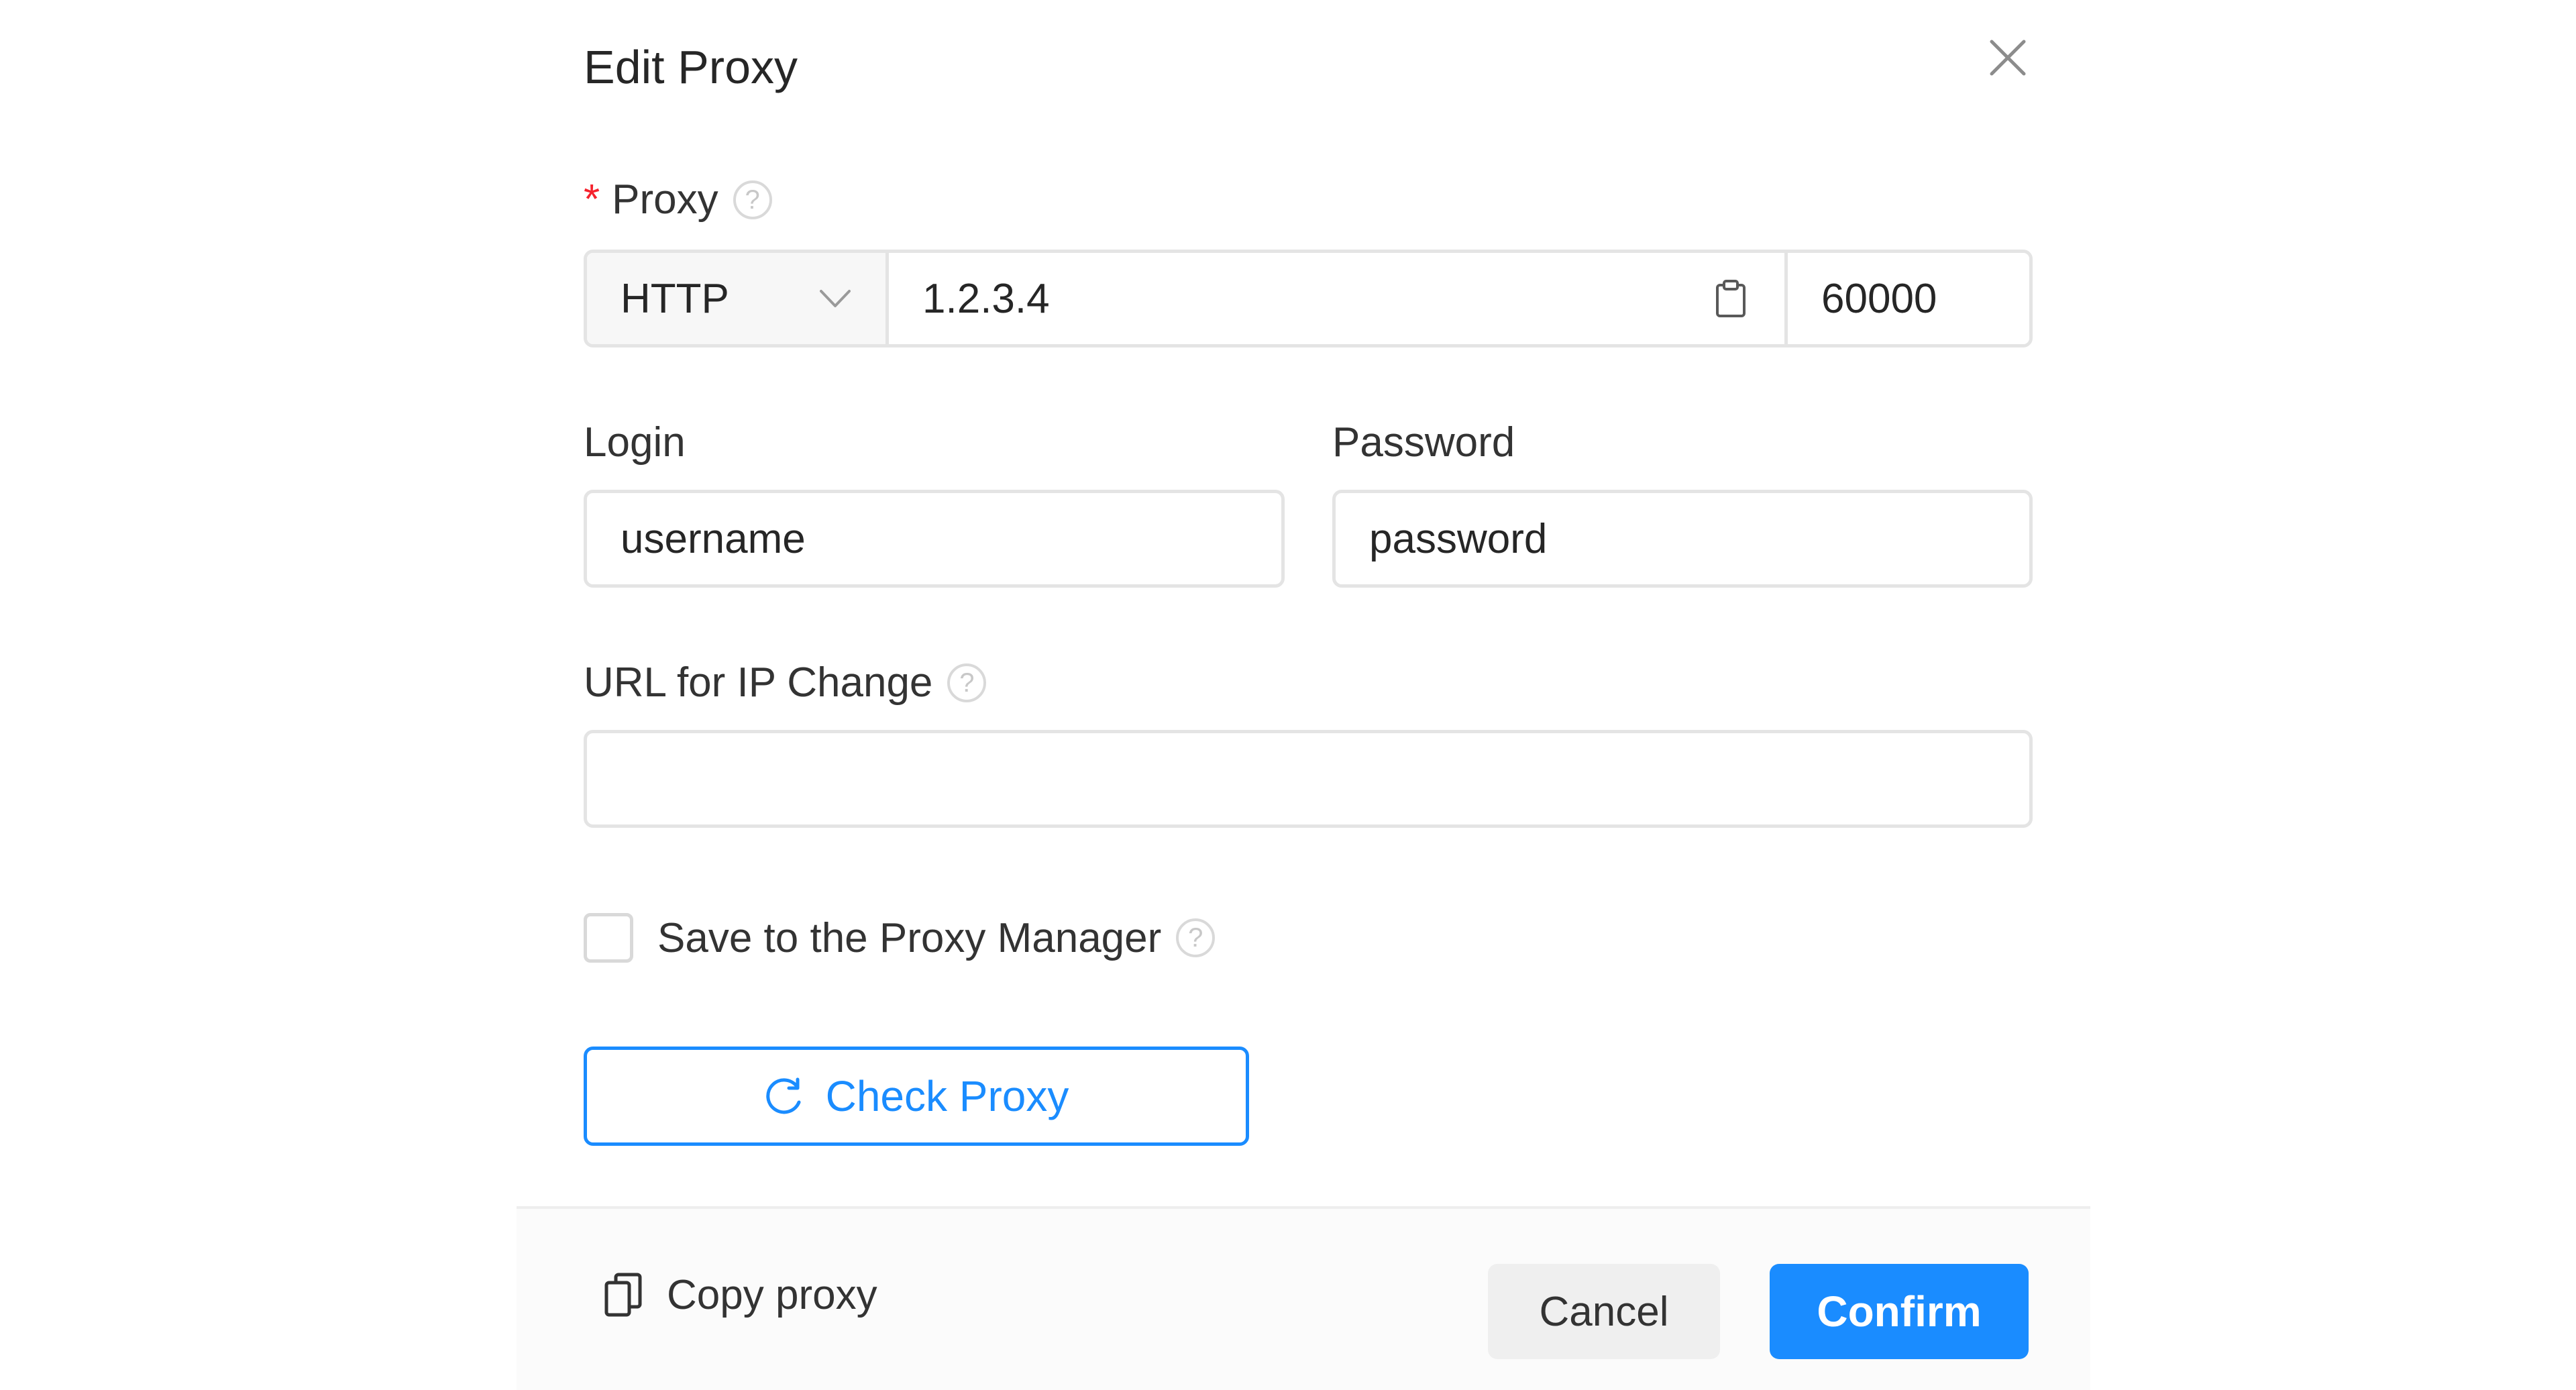 This screenshot has width=2576, height=1390. I want to click on dialog-footer: Copy proxy Cancel Confirm, so click(1303, 1298).